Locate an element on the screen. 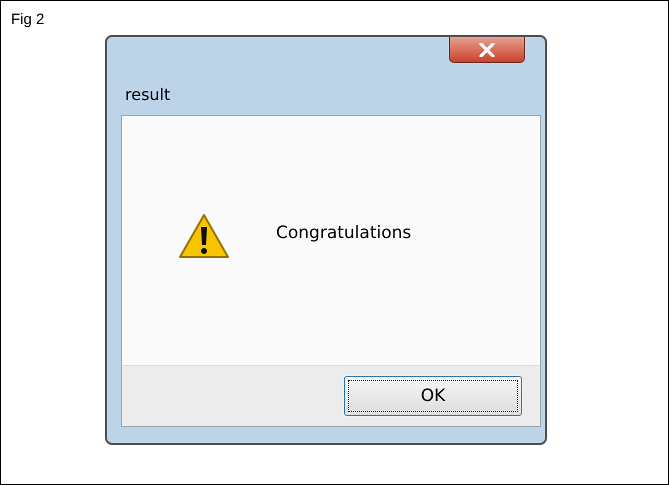 This screenshot has width=669, height=485. close-button is located at coordinates (487, 50).